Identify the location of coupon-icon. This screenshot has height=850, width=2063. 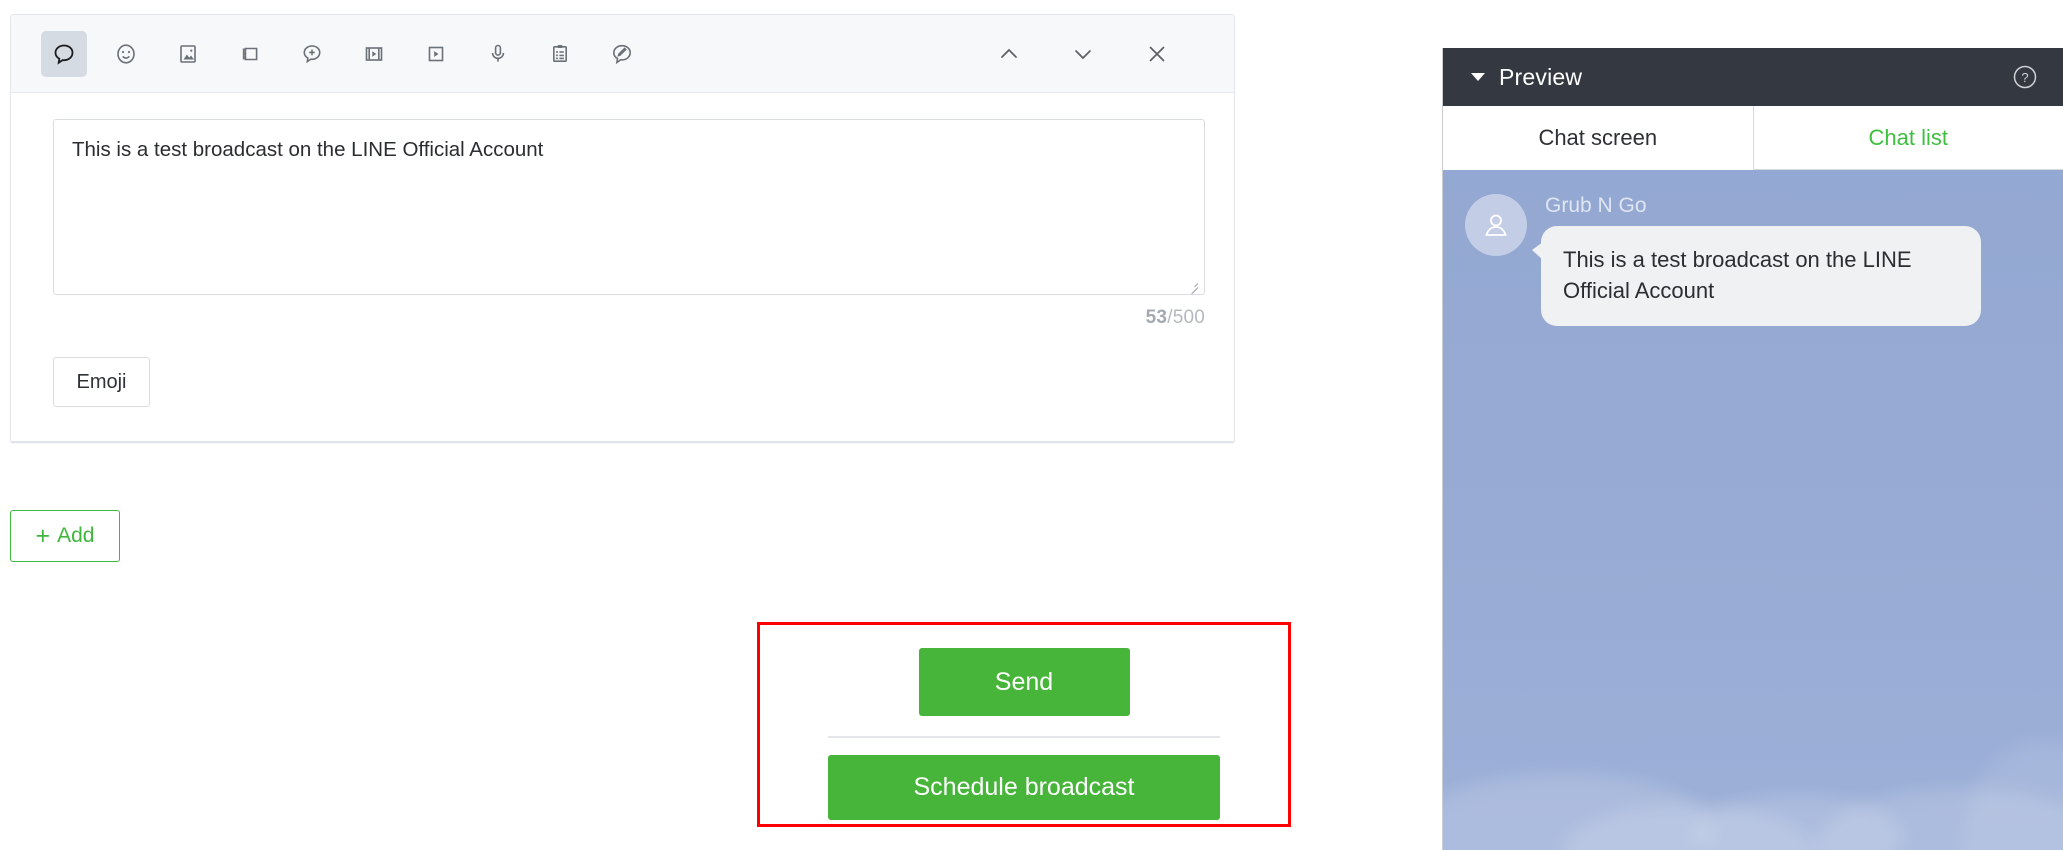
(250, 54).